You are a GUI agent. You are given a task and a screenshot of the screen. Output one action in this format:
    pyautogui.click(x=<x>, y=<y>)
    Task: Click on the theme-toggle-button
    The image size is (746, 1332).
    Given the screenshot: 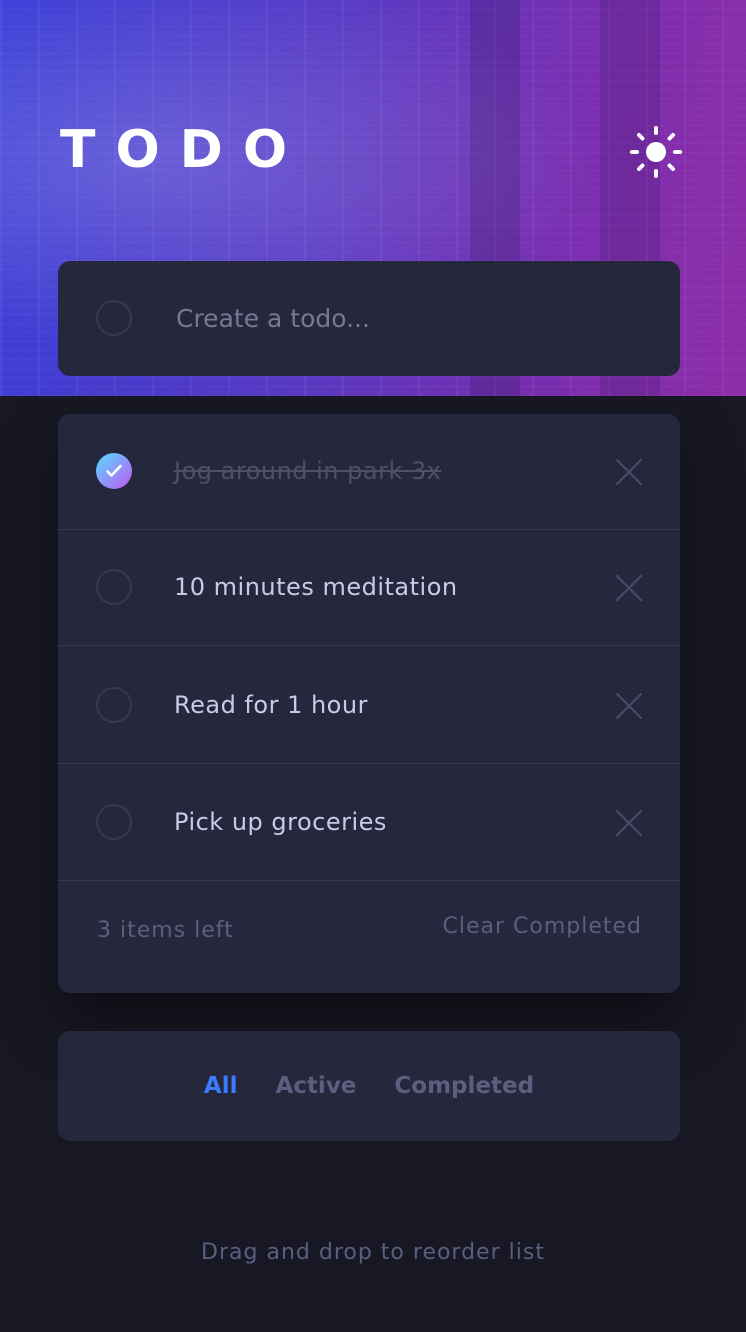 What is the action you would take?
    pyautogui.click(x=656, y=152)
    